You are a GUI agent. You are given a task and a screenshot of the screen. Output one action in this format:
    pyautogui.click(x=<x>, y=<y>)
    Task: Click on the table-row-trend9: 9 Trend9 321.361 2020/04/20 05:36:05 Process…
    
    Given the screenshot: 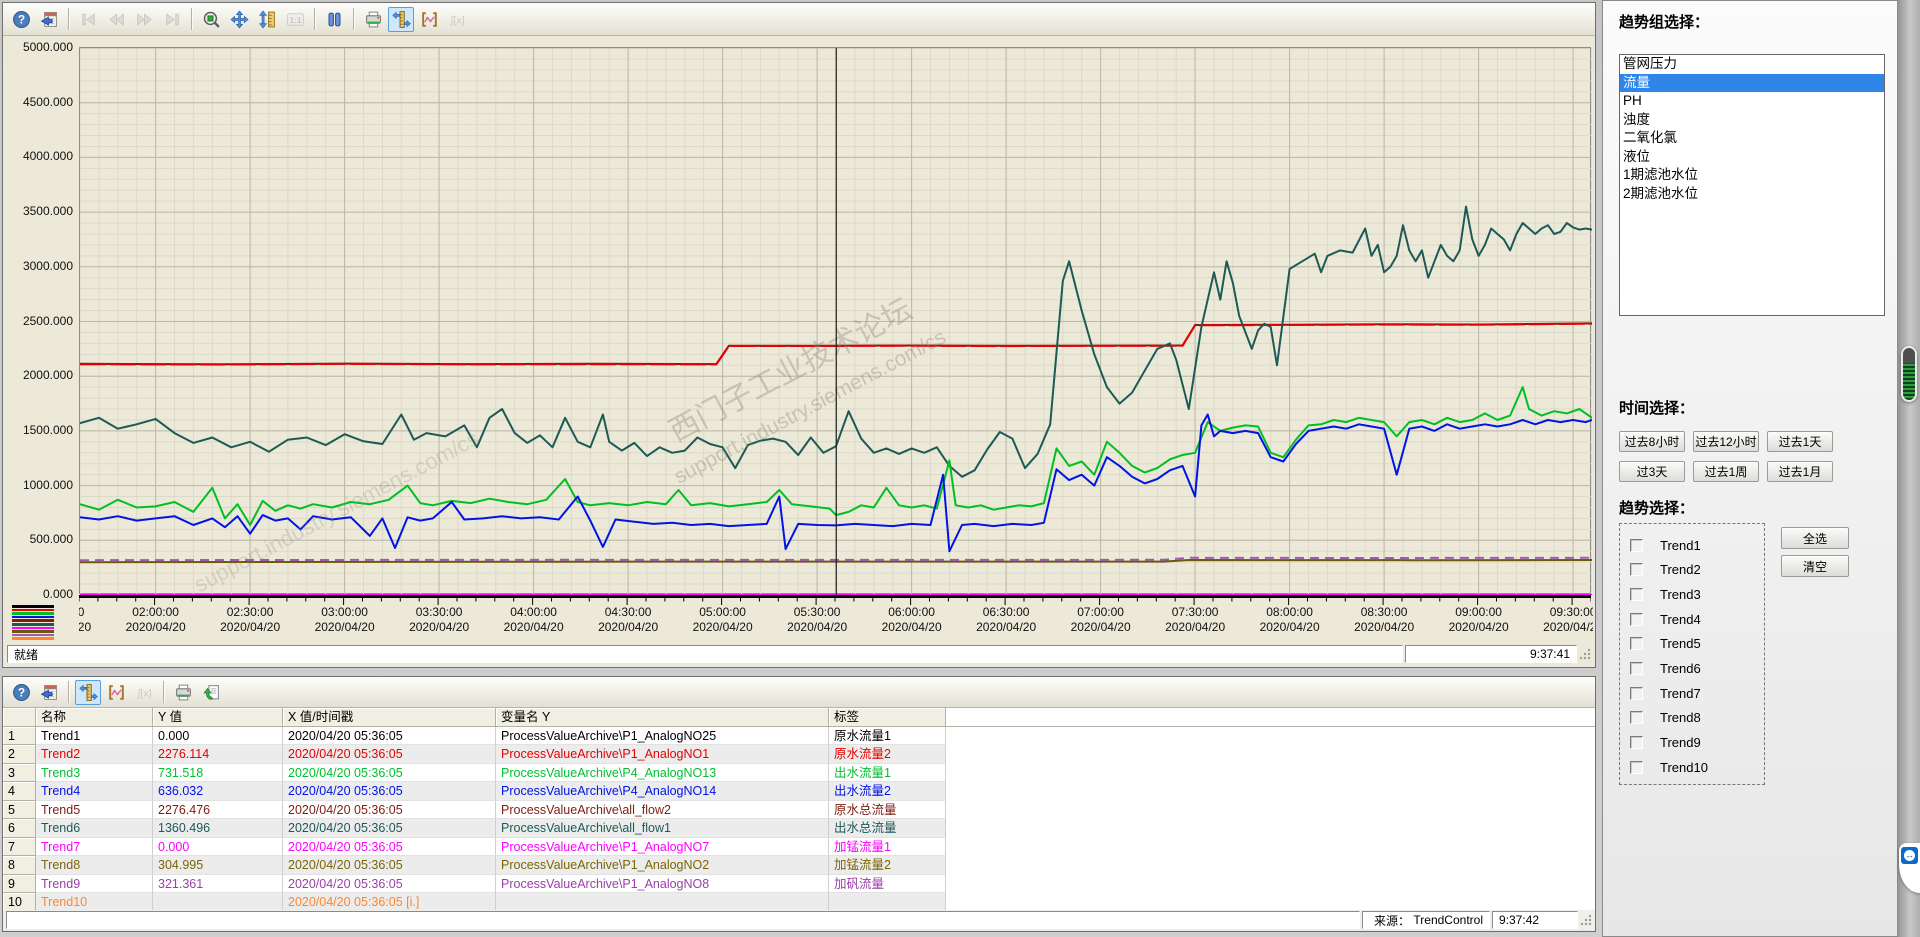 What is the action you would take?
    pyautogui.click(x=799, y=883)
    